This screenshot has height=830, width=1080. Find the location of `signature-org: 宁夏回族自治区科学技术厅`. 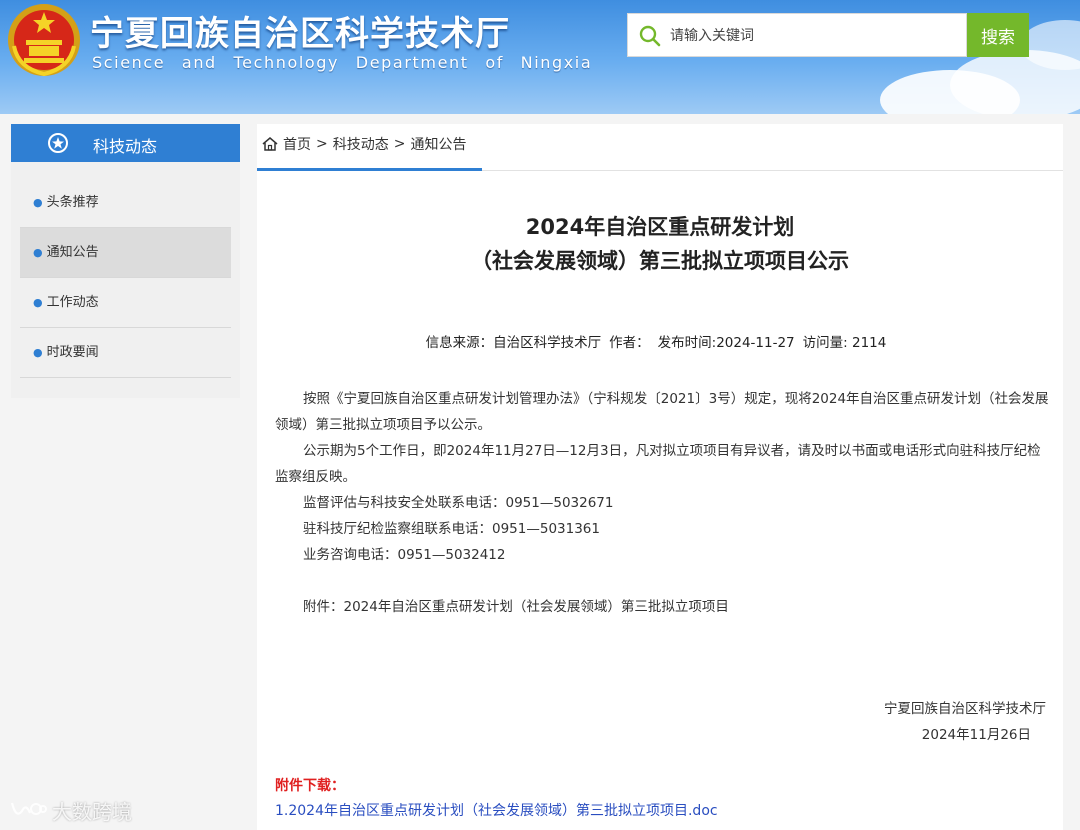

signature-org: 宁夏回族自治区科学技术厅 is located at coordinates (965, 709).